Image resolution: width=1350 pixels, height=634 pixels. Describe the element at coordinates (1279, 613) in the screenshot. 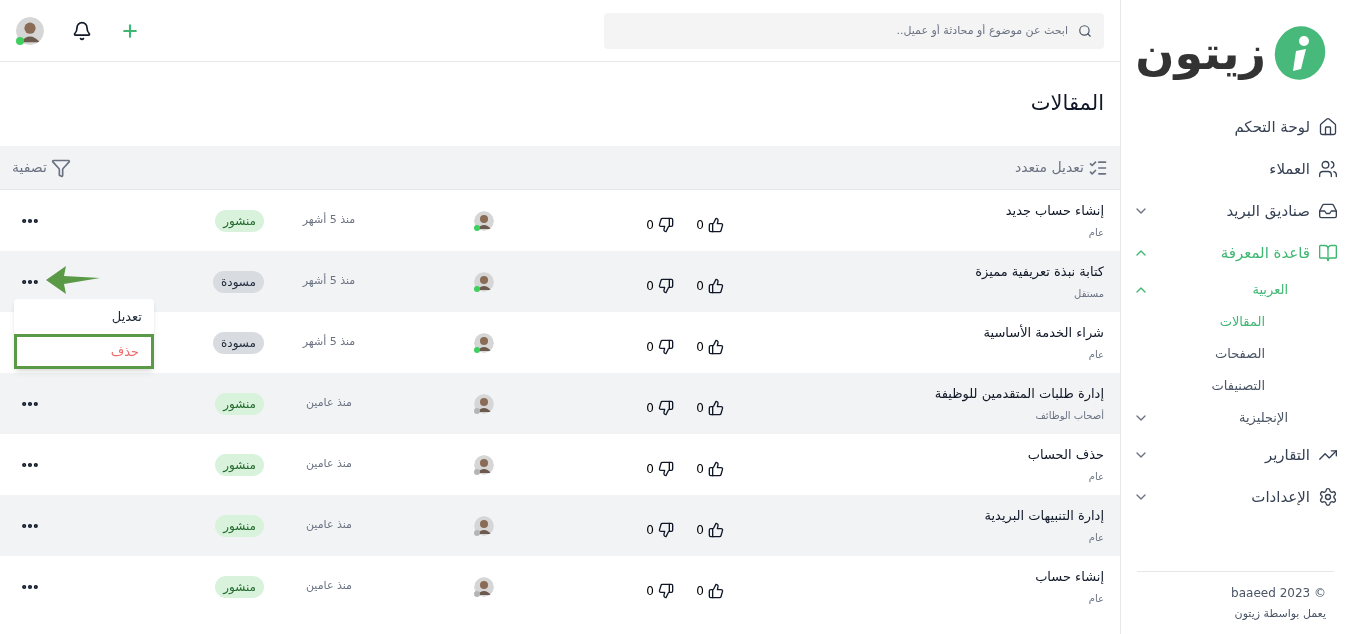

I see `powered-by-text: يعمل بواسطة زيتون` at that location.